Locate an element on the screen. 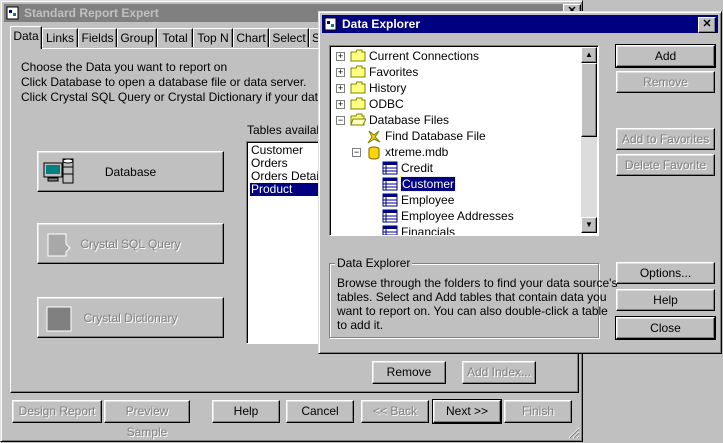  tree-item-label: Credit is located at coordinates (417, 168).